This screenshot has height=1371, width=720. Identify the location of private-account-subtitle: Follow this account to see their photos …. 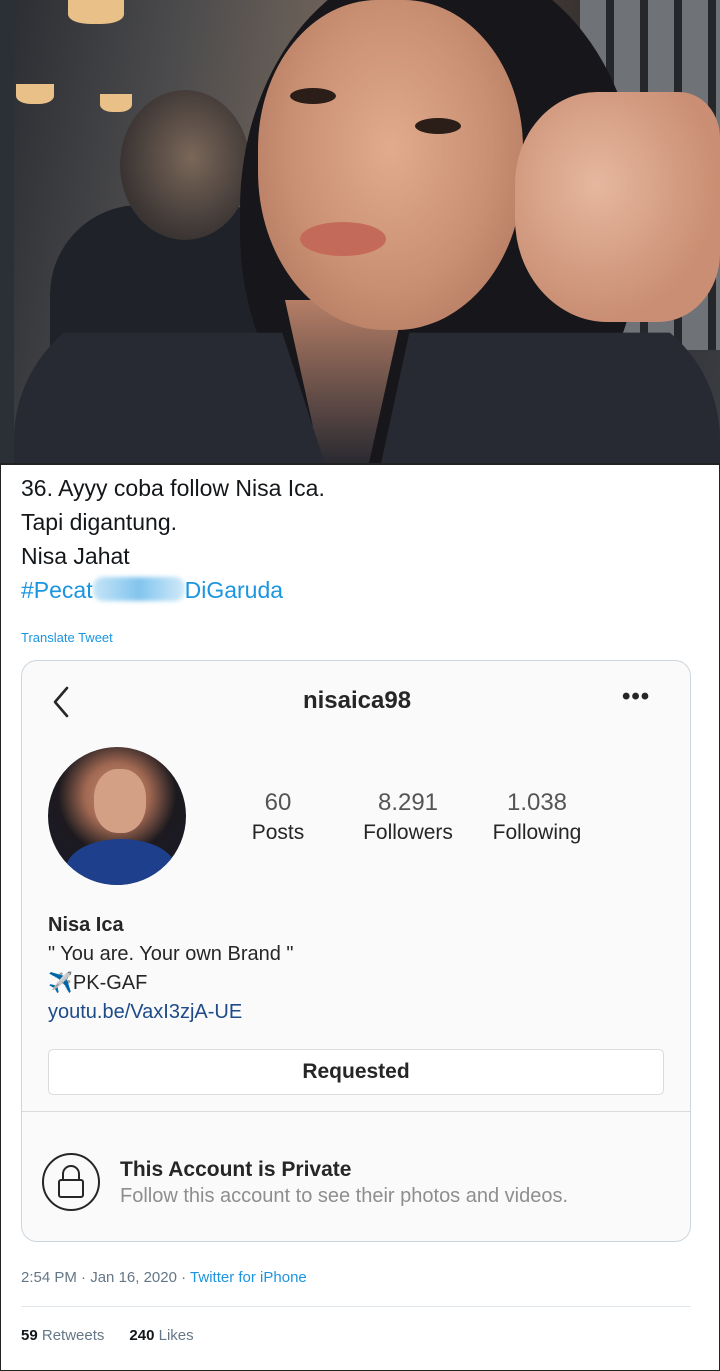
(344, 1196).